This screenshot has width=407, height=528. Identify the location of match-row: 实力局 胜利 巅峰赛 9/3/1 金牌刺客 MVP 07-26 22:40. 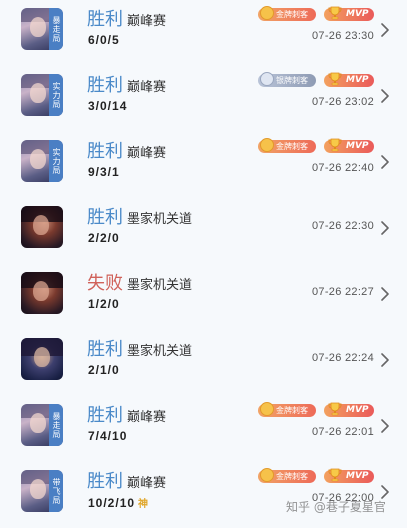
(203, 165).